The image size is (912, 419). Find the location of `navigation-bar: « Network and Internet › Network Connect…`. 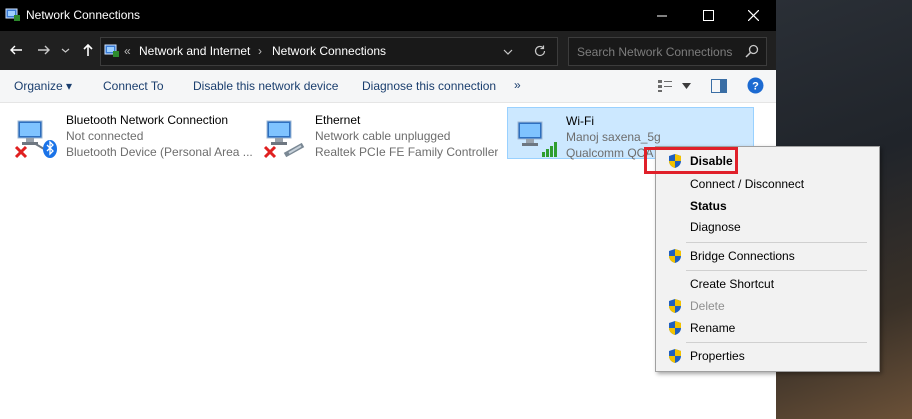

navigation-bar: « Network and Internet › Network Connect… is located at coordinates (388, 50).